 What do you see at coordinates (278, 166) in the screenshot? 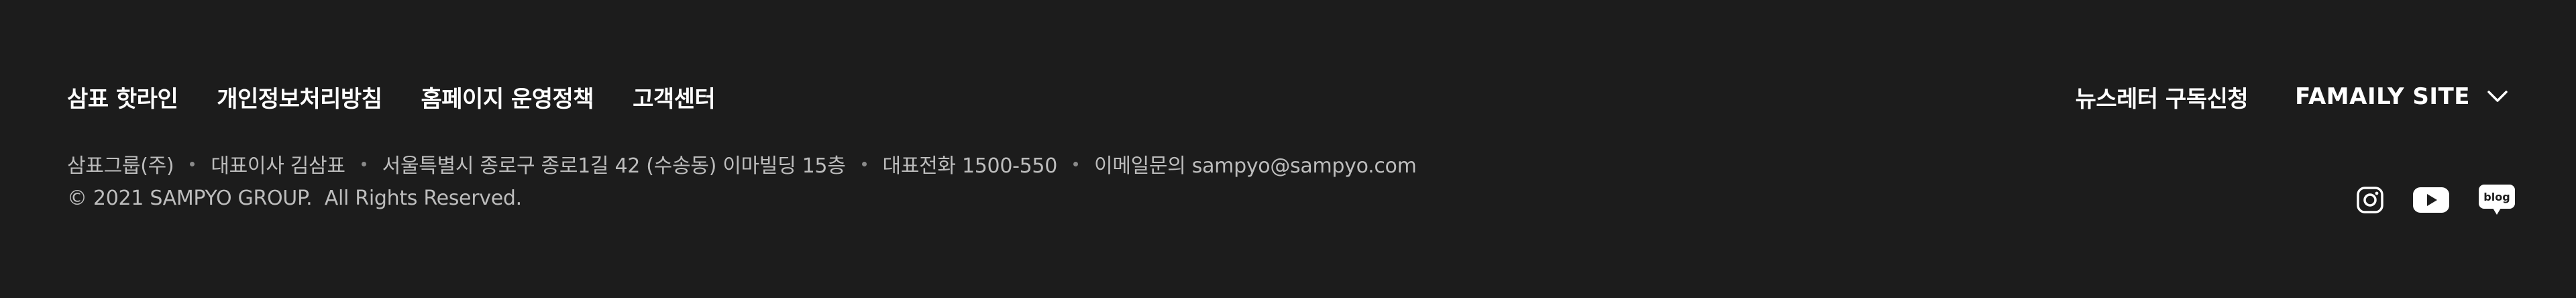
I see `company-ceo: 대표이사 김삼표` at bounding box center [278, 166].